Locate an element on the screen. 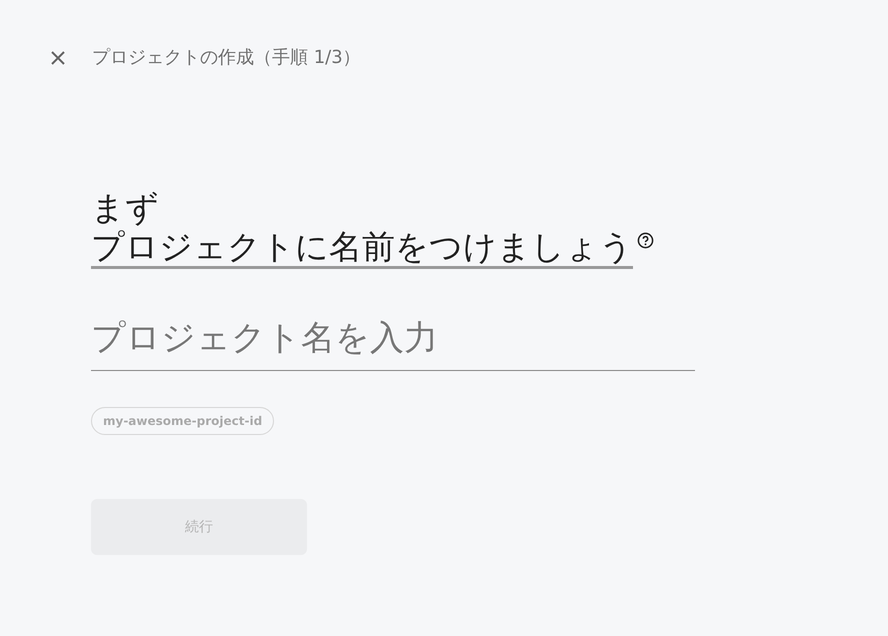 Image resolution: width=888 pixels, height=636 pixels. page-title: プロジェクトの作成（手順 1/3） is located at coordinates (226, 58).